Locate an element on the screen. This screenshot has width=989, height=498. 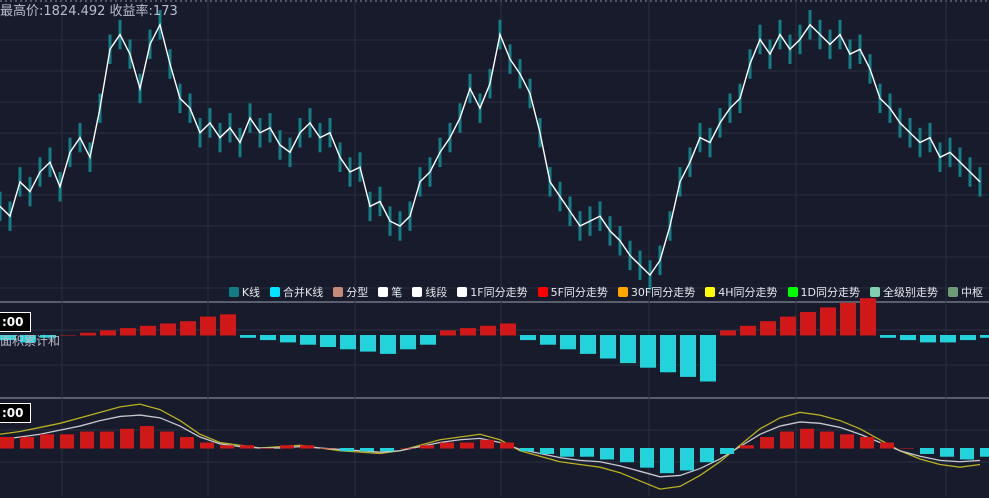
legend-item: 1F同分走势 is located at coordinates (492, 292).